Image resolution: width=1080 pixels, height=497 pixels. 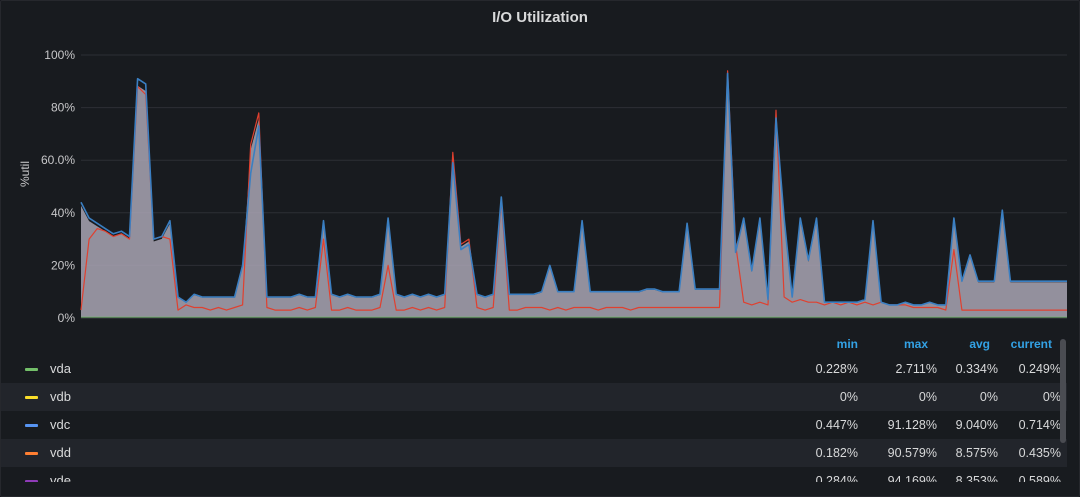 What do you see at coordinates (1039, 369) in the screenshot?
I see `series-current: 0.249%` at bounding box center [1039, 369].